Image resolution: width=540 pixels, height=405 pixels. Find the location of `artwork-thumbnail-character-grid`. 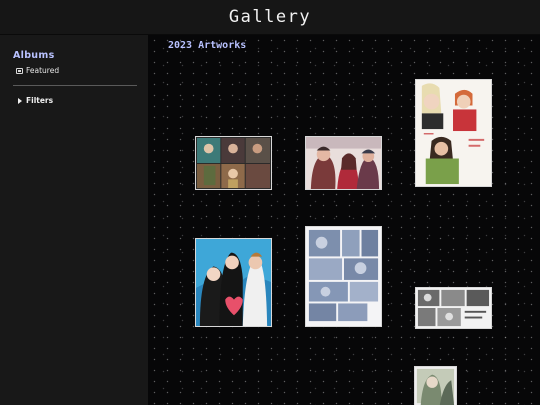

artwork-thumbnail-character-grid is located at coordinates (233, 163).